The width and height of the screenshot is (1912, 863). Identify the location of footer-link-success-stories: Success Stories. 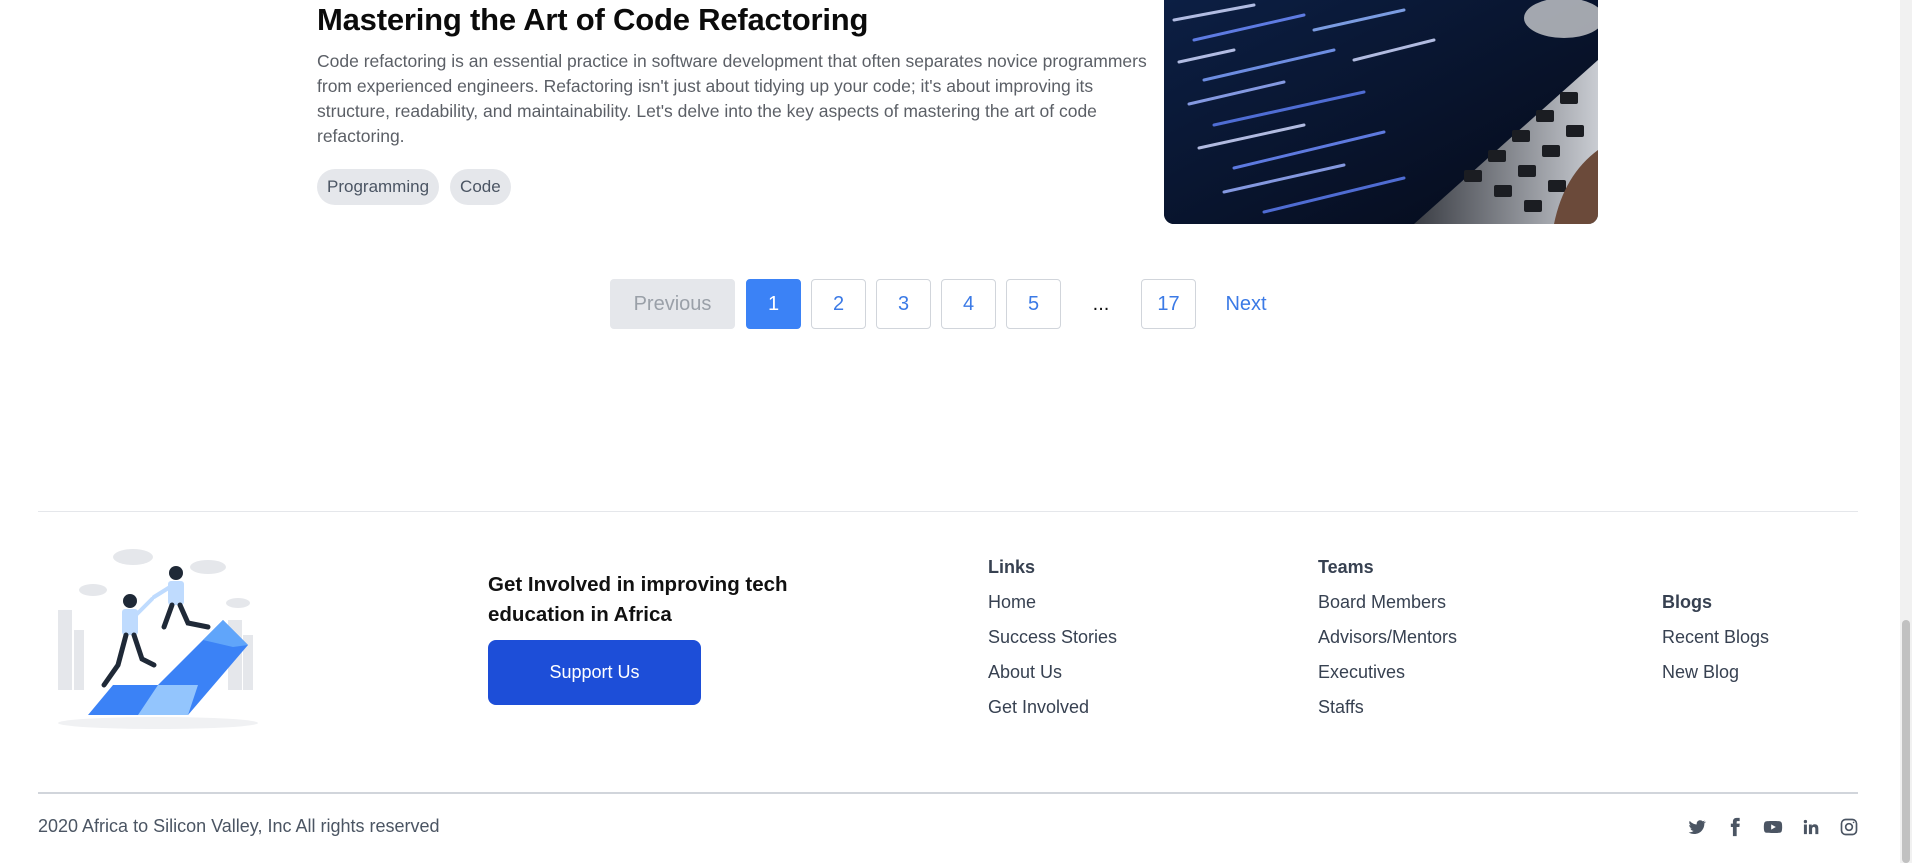
(1052, 637).